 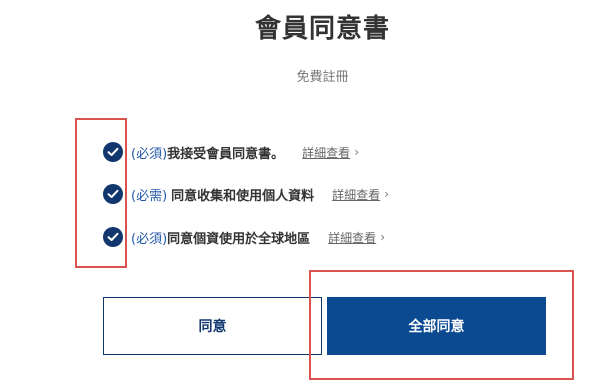 I want to click on consent-label: 同意收集和使用個人資料, so click(x=243, y=196).